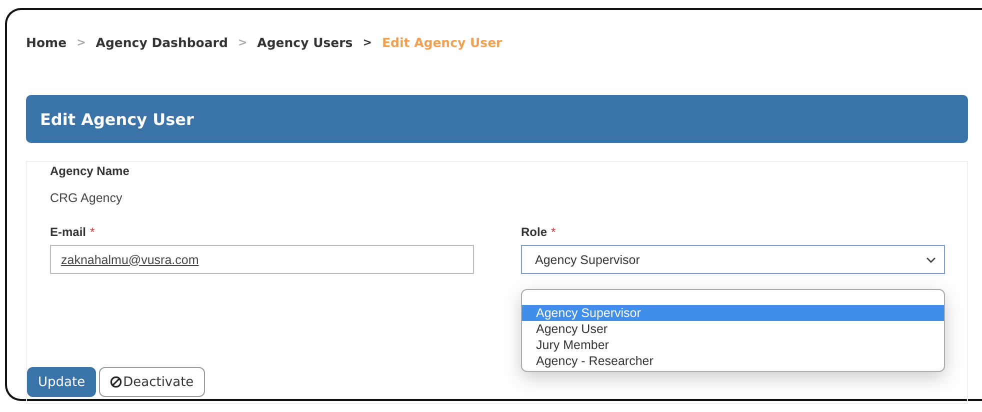 Image resolution: width=982 pixels, height=412 pixels. I want to click on deactivate-button: Deactivate, so click(152, 382).